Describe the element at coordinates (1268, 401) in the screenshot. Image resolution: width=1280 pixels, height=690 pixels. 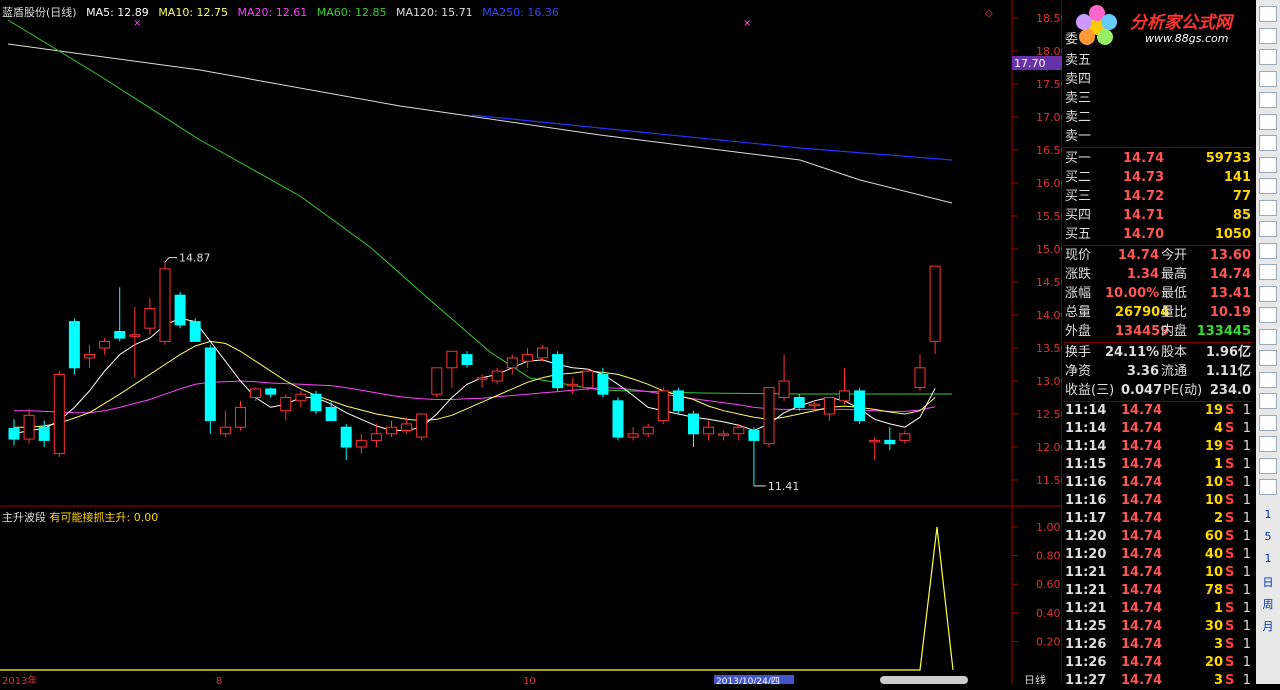
I see `arrow-icon` at that location.